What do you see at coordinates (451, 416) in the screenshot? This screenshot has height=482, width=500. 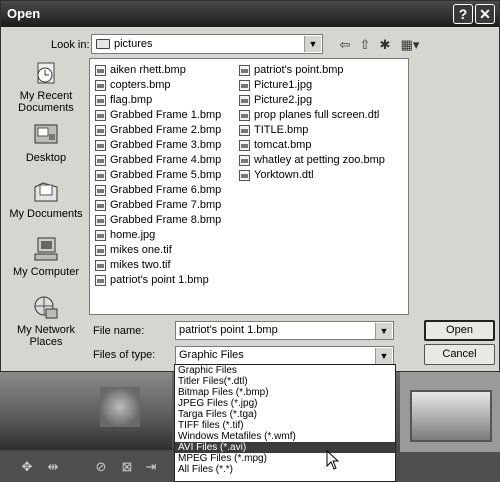 I see `background-thumbnail` at bounding box center [451, 416].